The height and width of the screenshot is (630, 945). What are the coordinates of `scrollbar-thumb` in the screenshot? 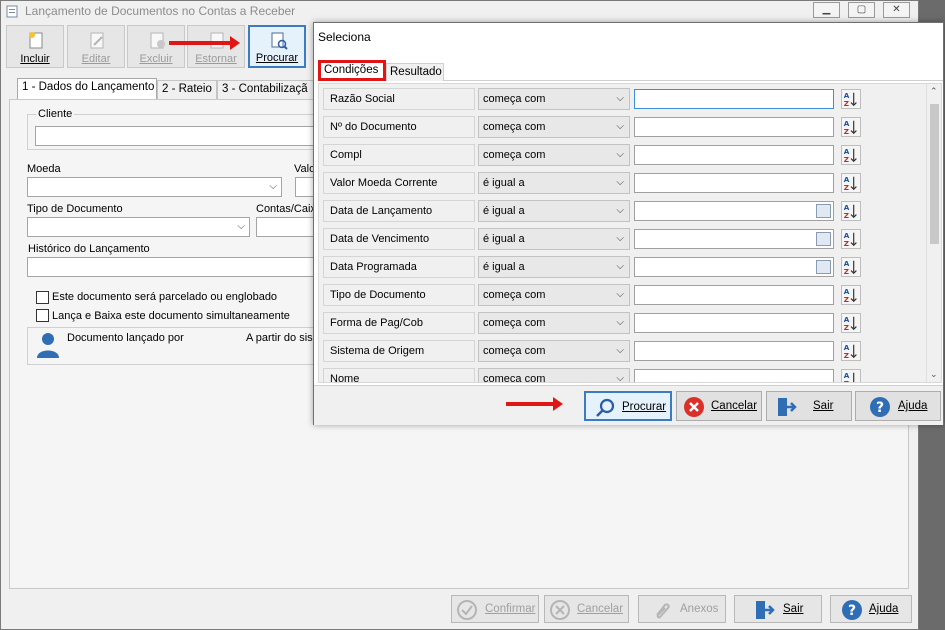 It's located at (934, 174).